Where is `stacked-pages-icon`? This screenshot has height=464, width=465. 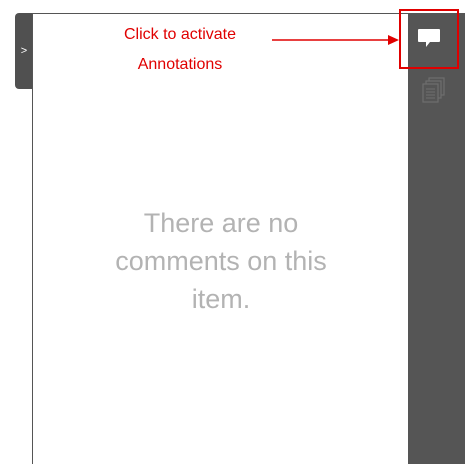 stacked-pages-icon is located at coordinates (433, 90).